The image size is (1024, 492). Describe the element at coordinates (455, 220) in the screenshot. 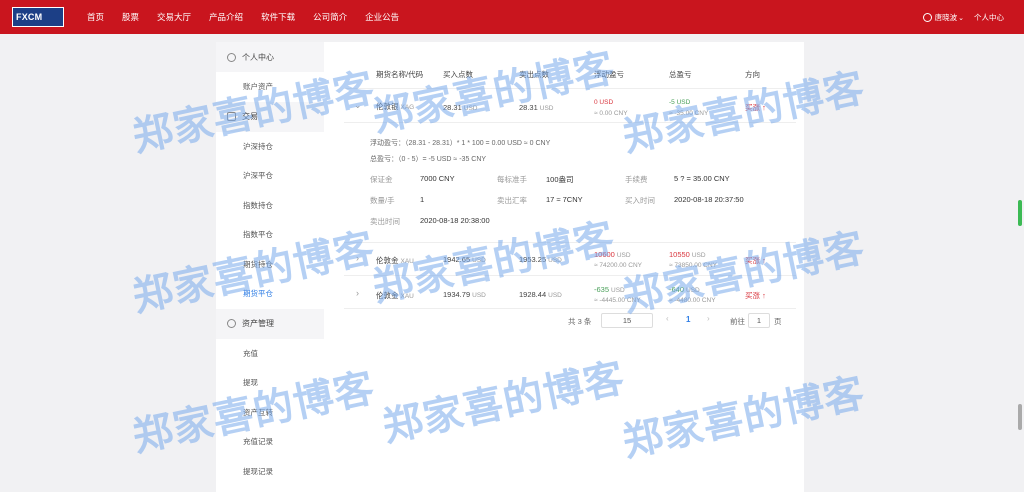

I see `sell-time-value: 2020-08-18 20:38:00` at that location.